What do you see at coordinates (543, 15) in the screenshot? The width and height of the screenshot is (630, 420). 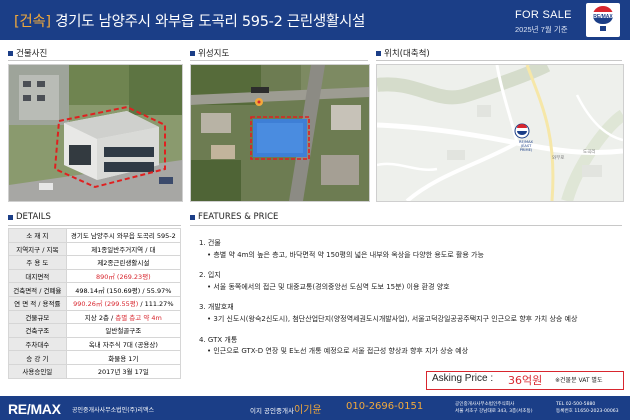 I see `for-sale-label: FOR SALE` at bounding box center [543, 15].